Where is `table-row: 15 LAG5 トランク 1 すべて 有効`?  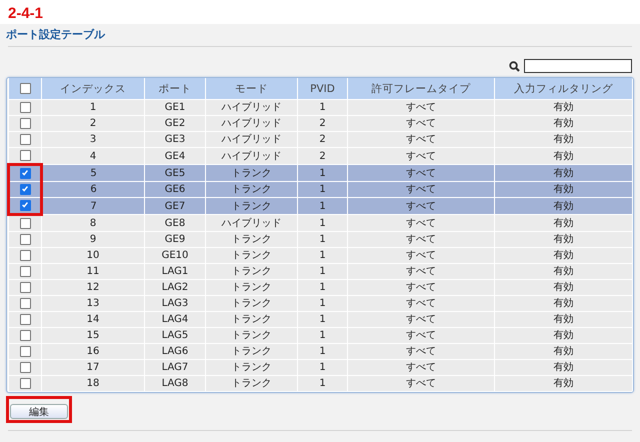
table-row: 15 LAG5 トランク 1 すべて 有効 is located at coordinates (320, 336).